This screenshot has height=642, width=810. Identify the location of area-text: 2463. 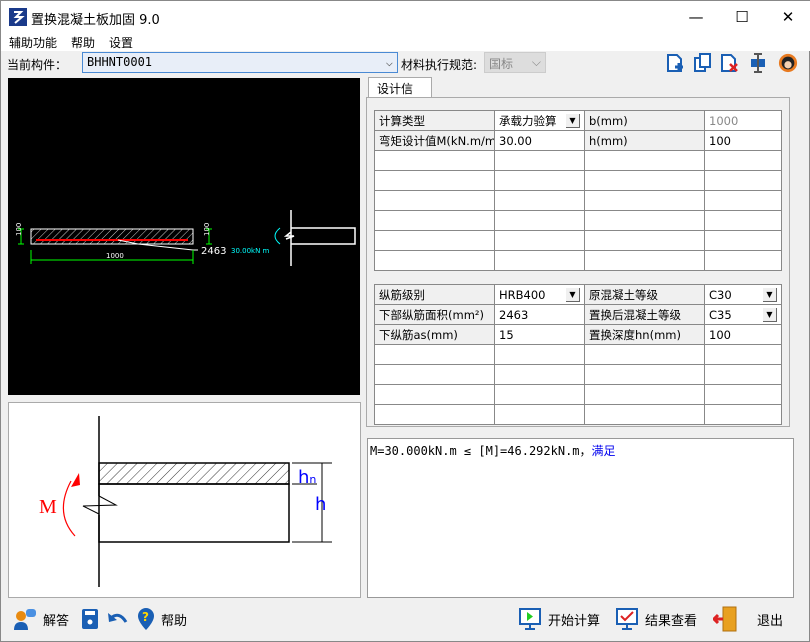
(213, 251).